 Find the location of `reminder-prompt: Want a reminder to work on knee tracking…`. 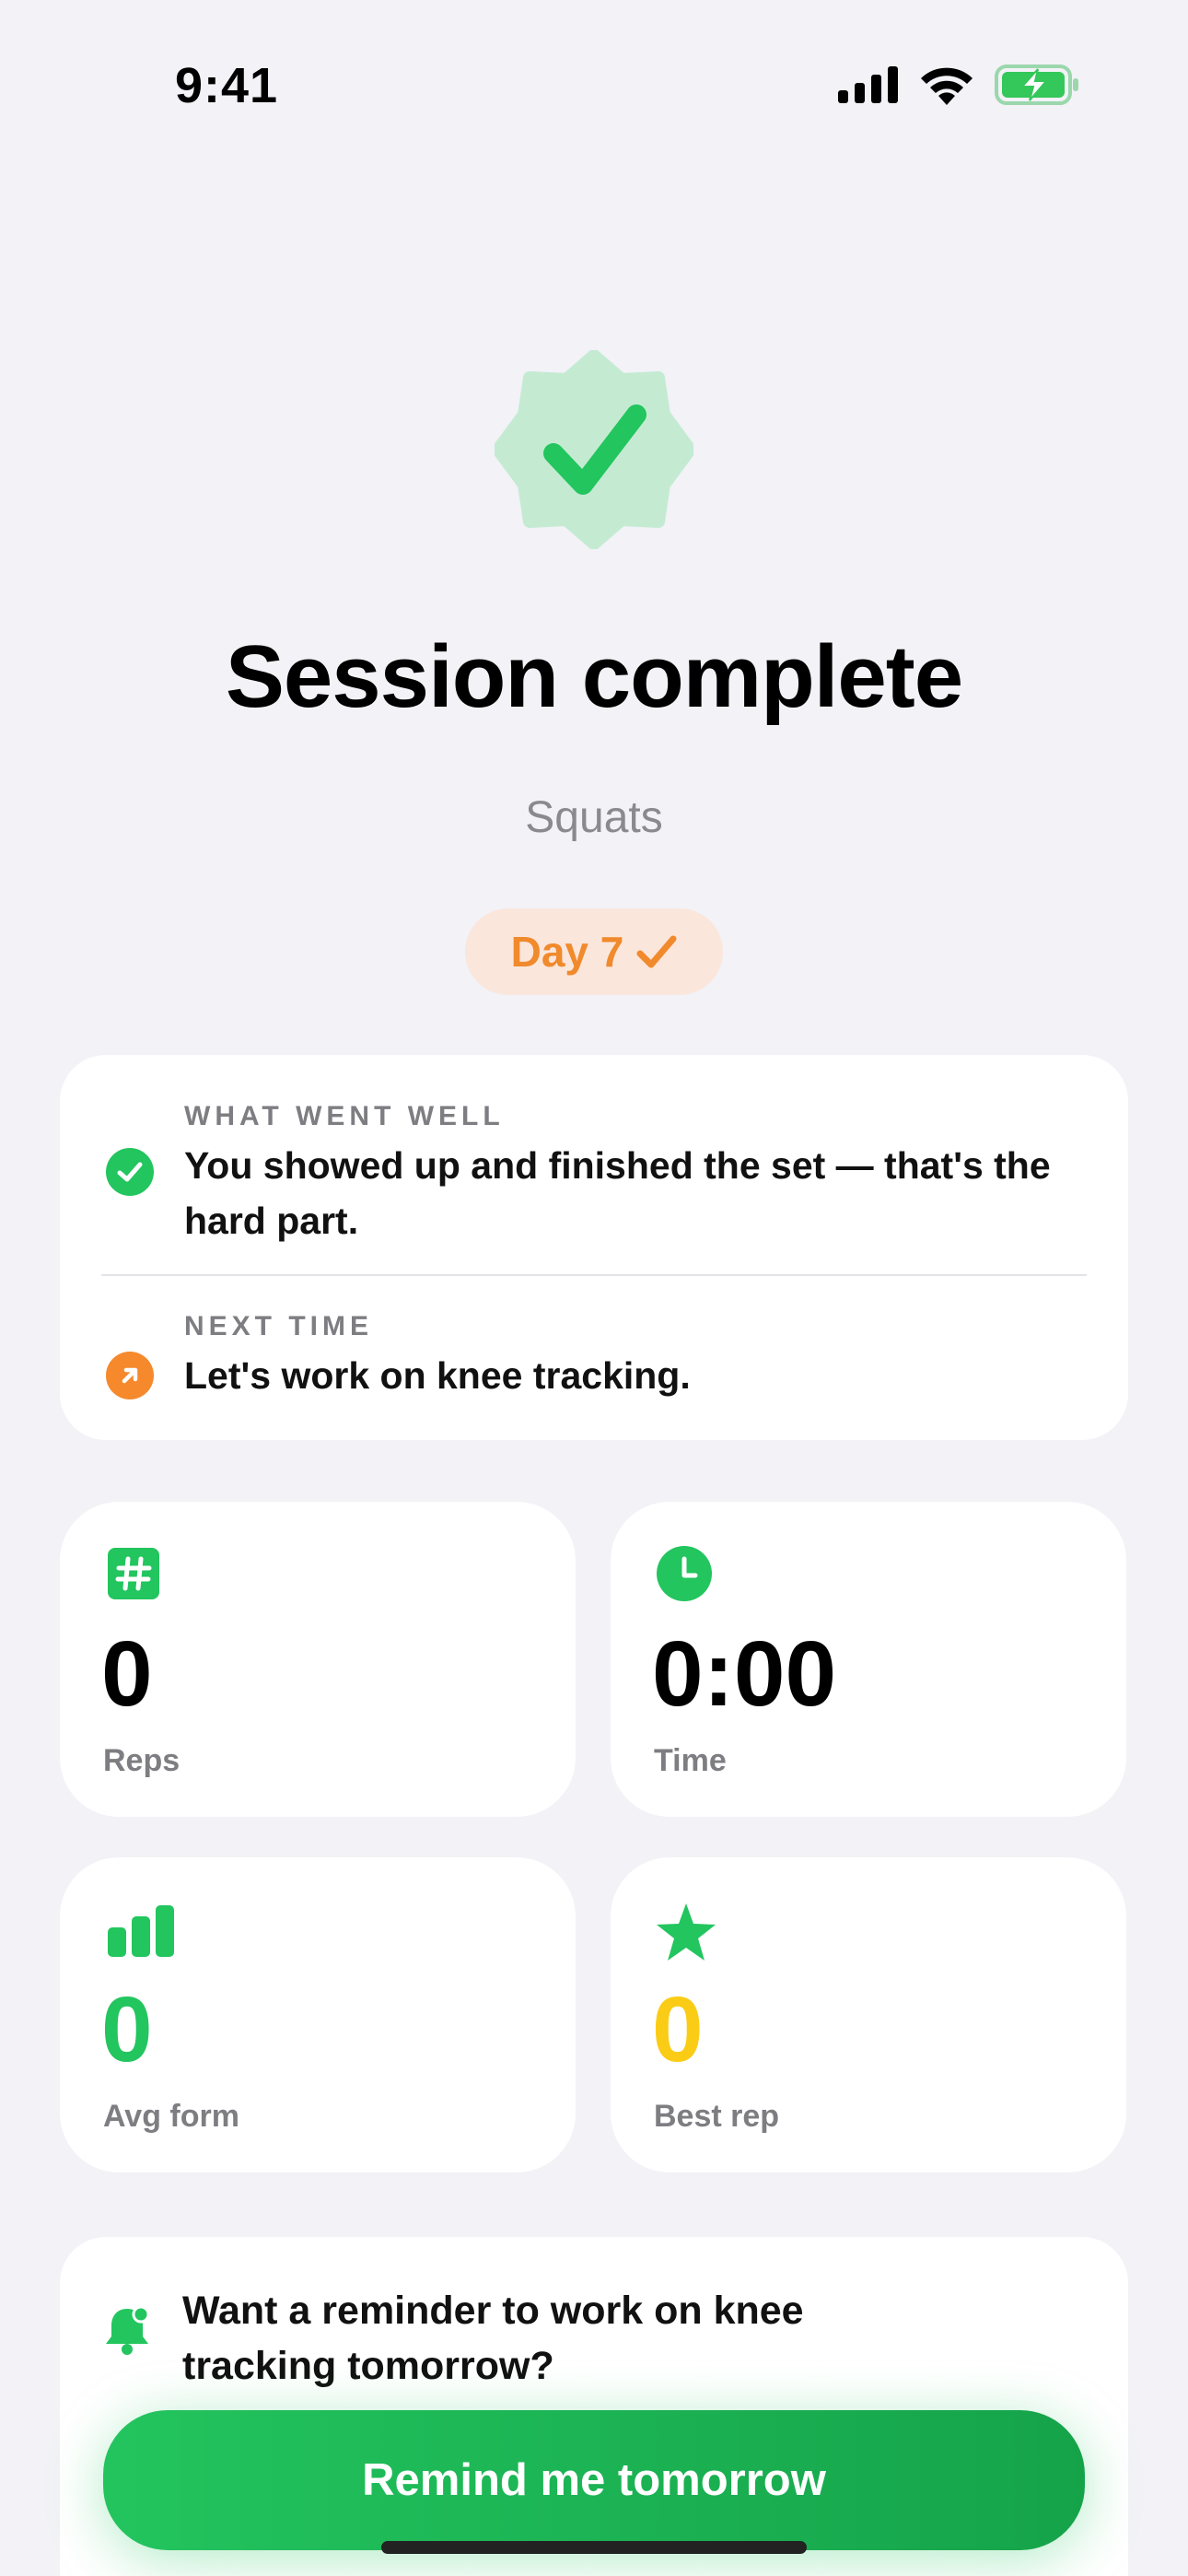

reminder-prompt: Want a reminder to work on knee tracking… is located at coordinates (493, 2338).